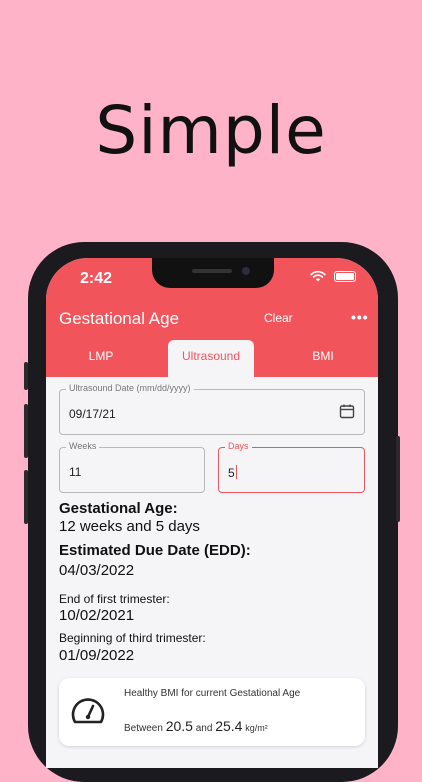 The height and width of the screenshot is (782, 422). I want to click on bmi-range: Between 20.5 and 25.4 kg/m², so click(196, 726).